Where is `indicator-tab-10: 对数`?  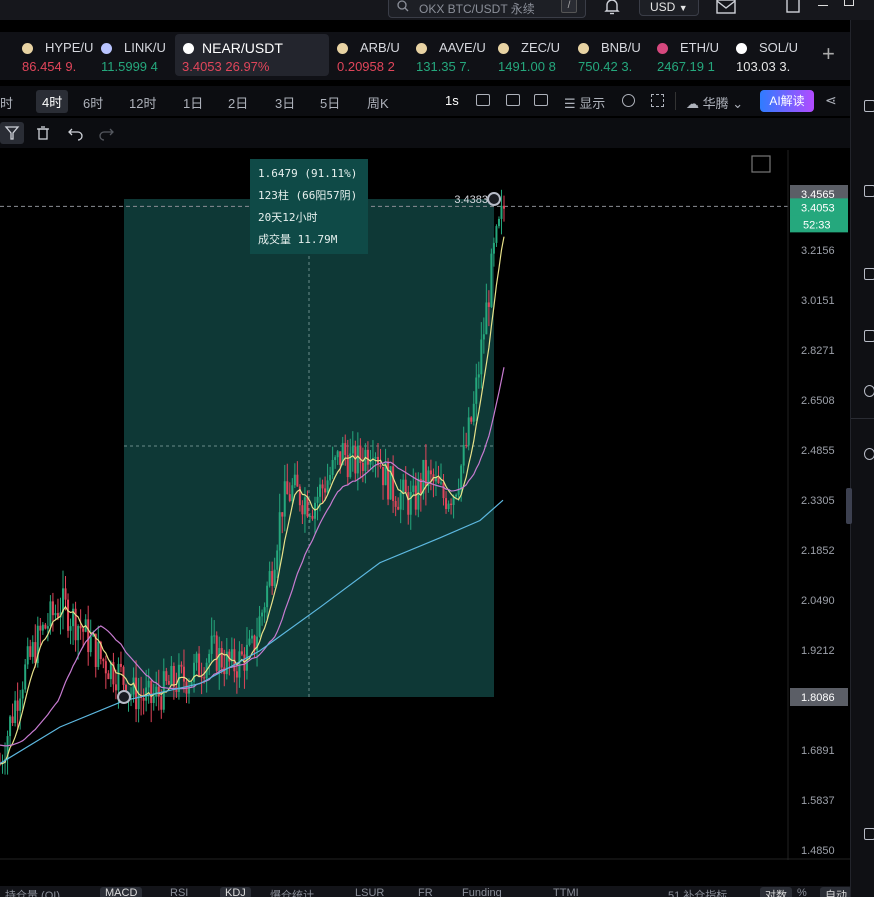
indicator-tab-10: 对数 is located at coordinates (776, 892).